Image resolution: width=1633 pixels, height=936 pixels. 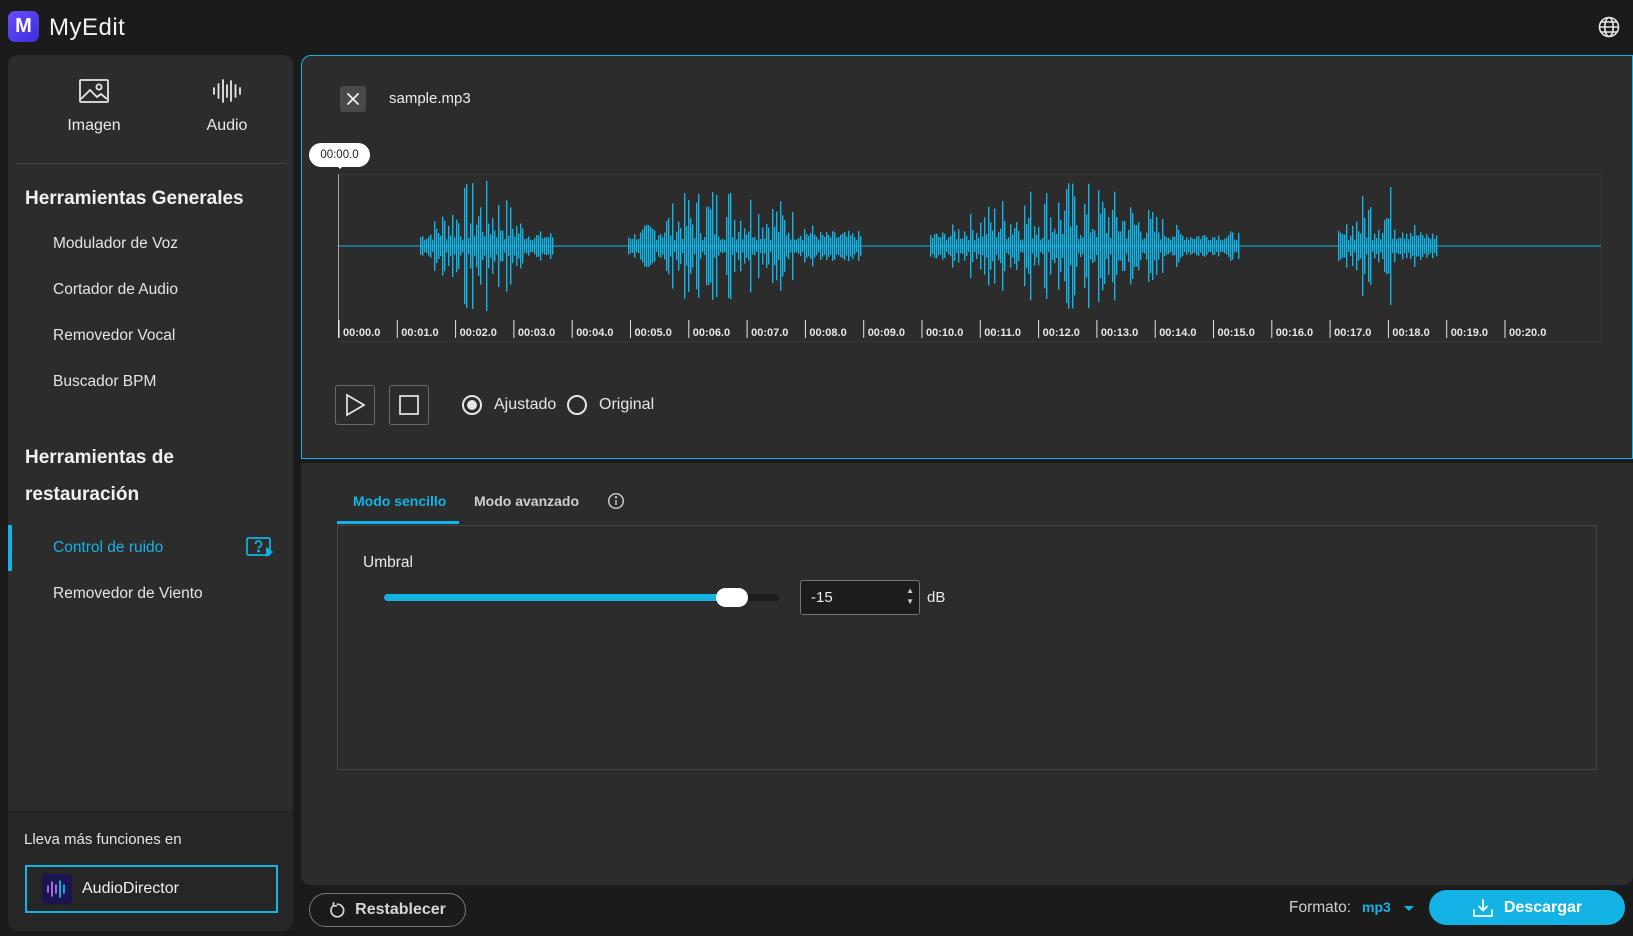 What do you see at coordinates (150, 594) in the screenshot?
I see `sidebar-item-removedor-de-viento: Removedor de Viento` at bounding box center [150, 594].